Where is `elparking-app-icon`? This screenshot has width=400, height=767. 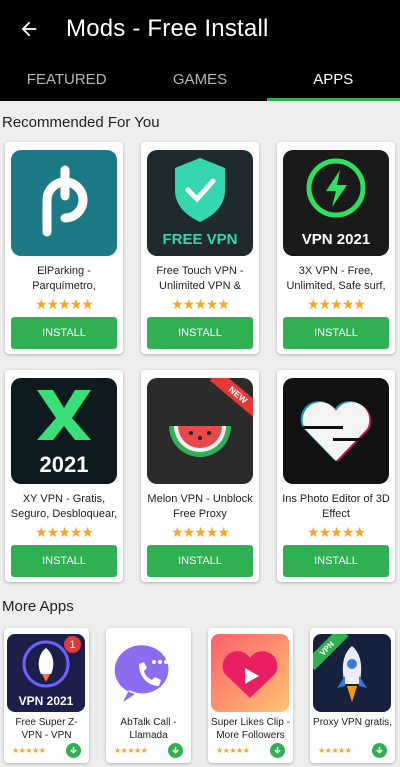
elparking-app-icon is located at coordinates (64, 203).